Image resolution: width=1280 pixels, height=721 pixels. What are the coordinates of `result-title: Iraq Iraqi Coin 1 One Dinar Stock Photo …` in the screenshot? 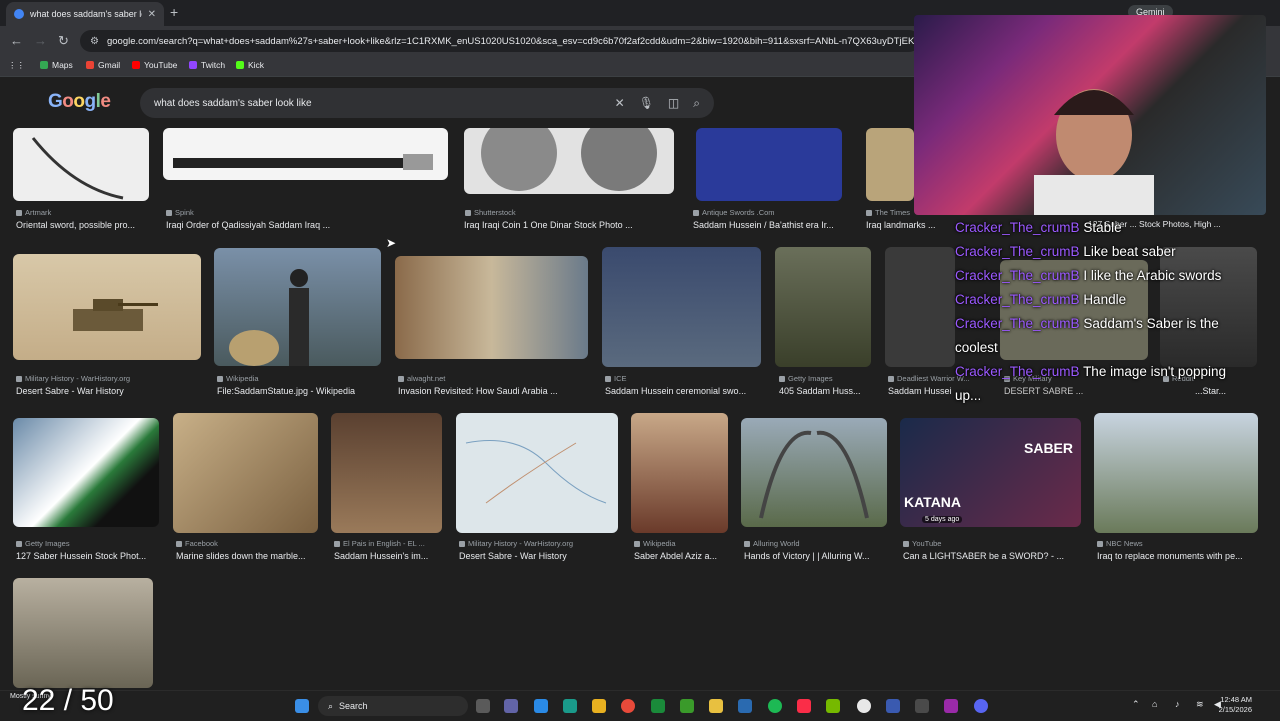 It's located at (569, 225).